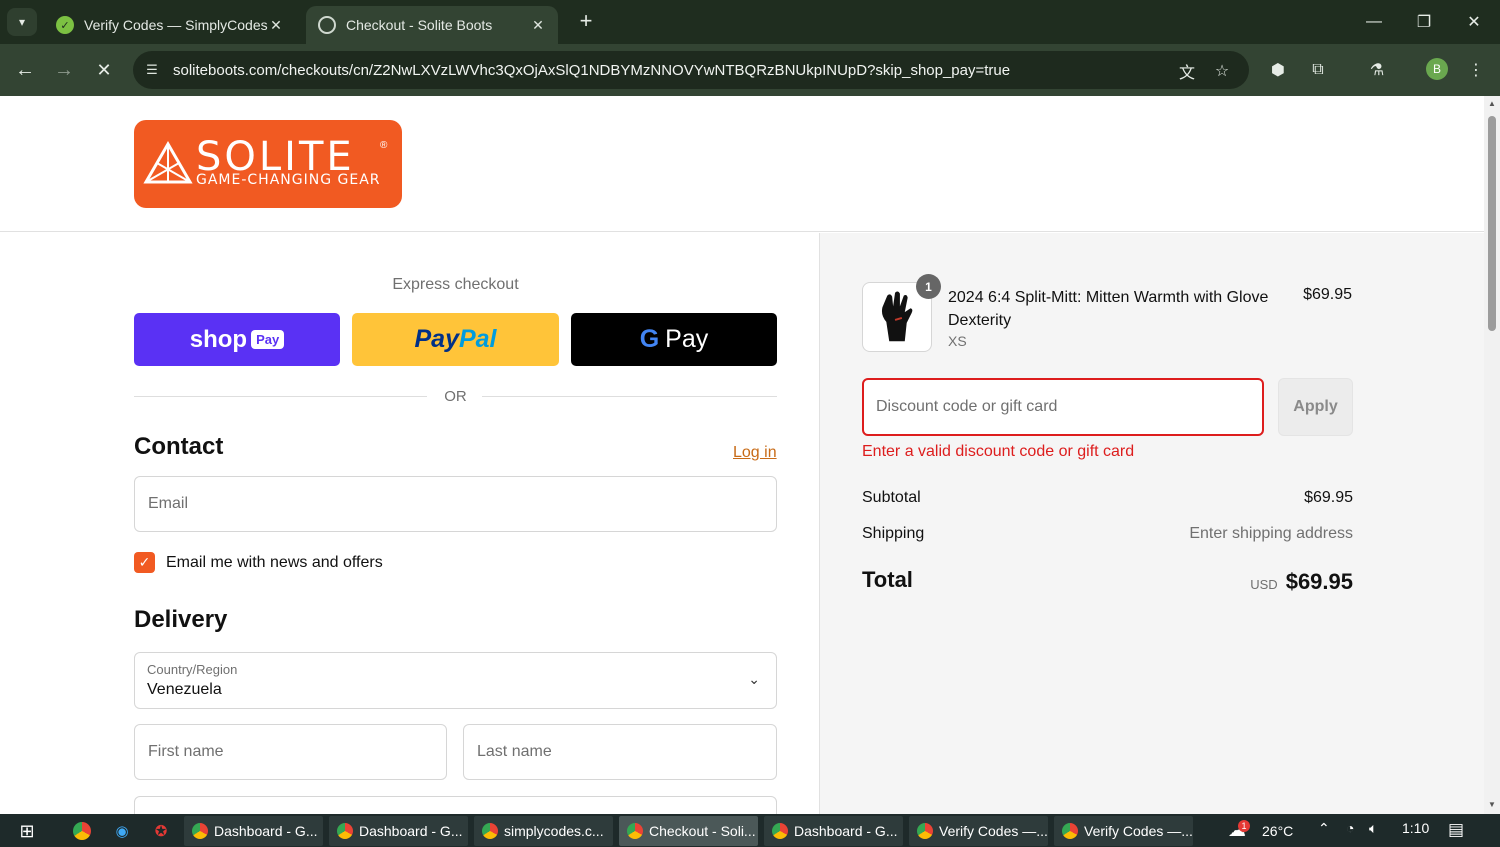 The image size is (1500, 847). What do you see at coordinates (620, 752) in the screenshot?
I see `last-name-field: Last name` at bounding box center [620, 752].